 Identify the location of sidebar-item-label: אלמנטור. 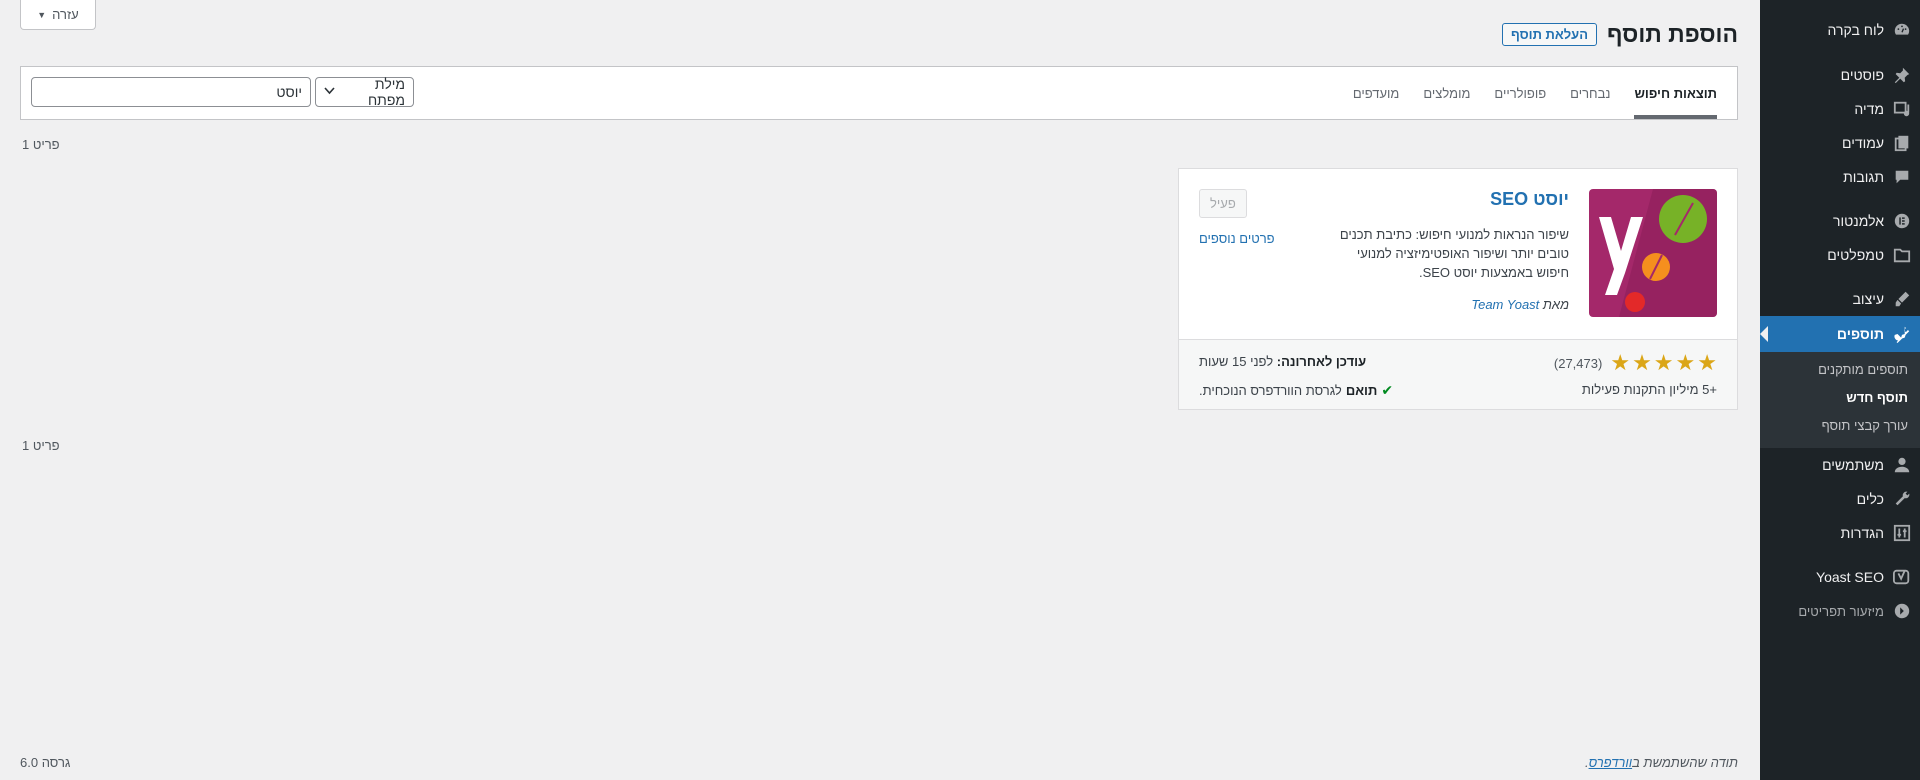
(1858, 221).